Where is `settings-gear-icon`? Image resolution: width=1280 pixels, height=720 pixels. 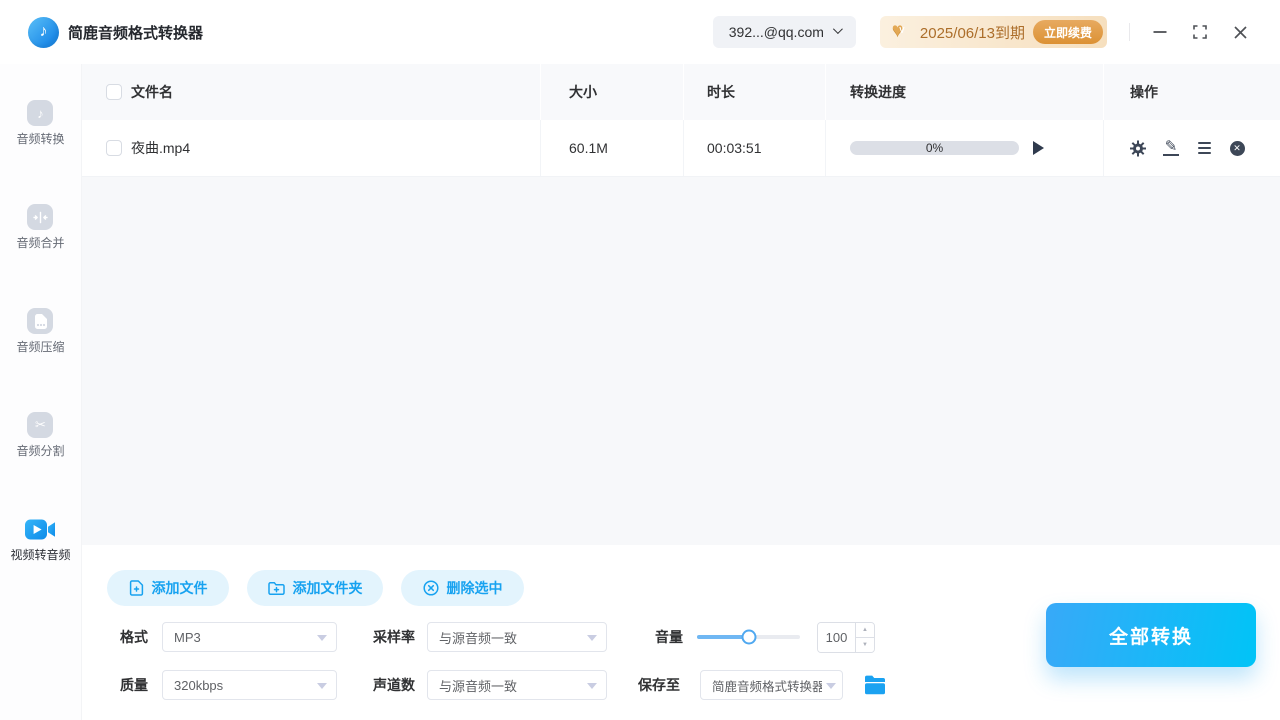
settings-gear-icon is located at coordinates (1138, 148).